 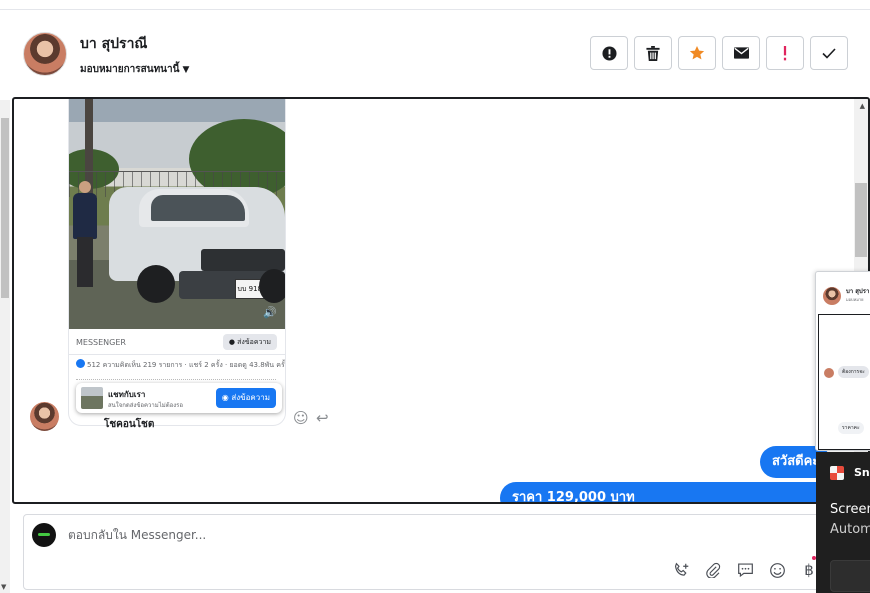 I want to click on popup-subtitle: สนใจกดส่งข้อความไม่ต้องรอ, so click(x=145, y=405).